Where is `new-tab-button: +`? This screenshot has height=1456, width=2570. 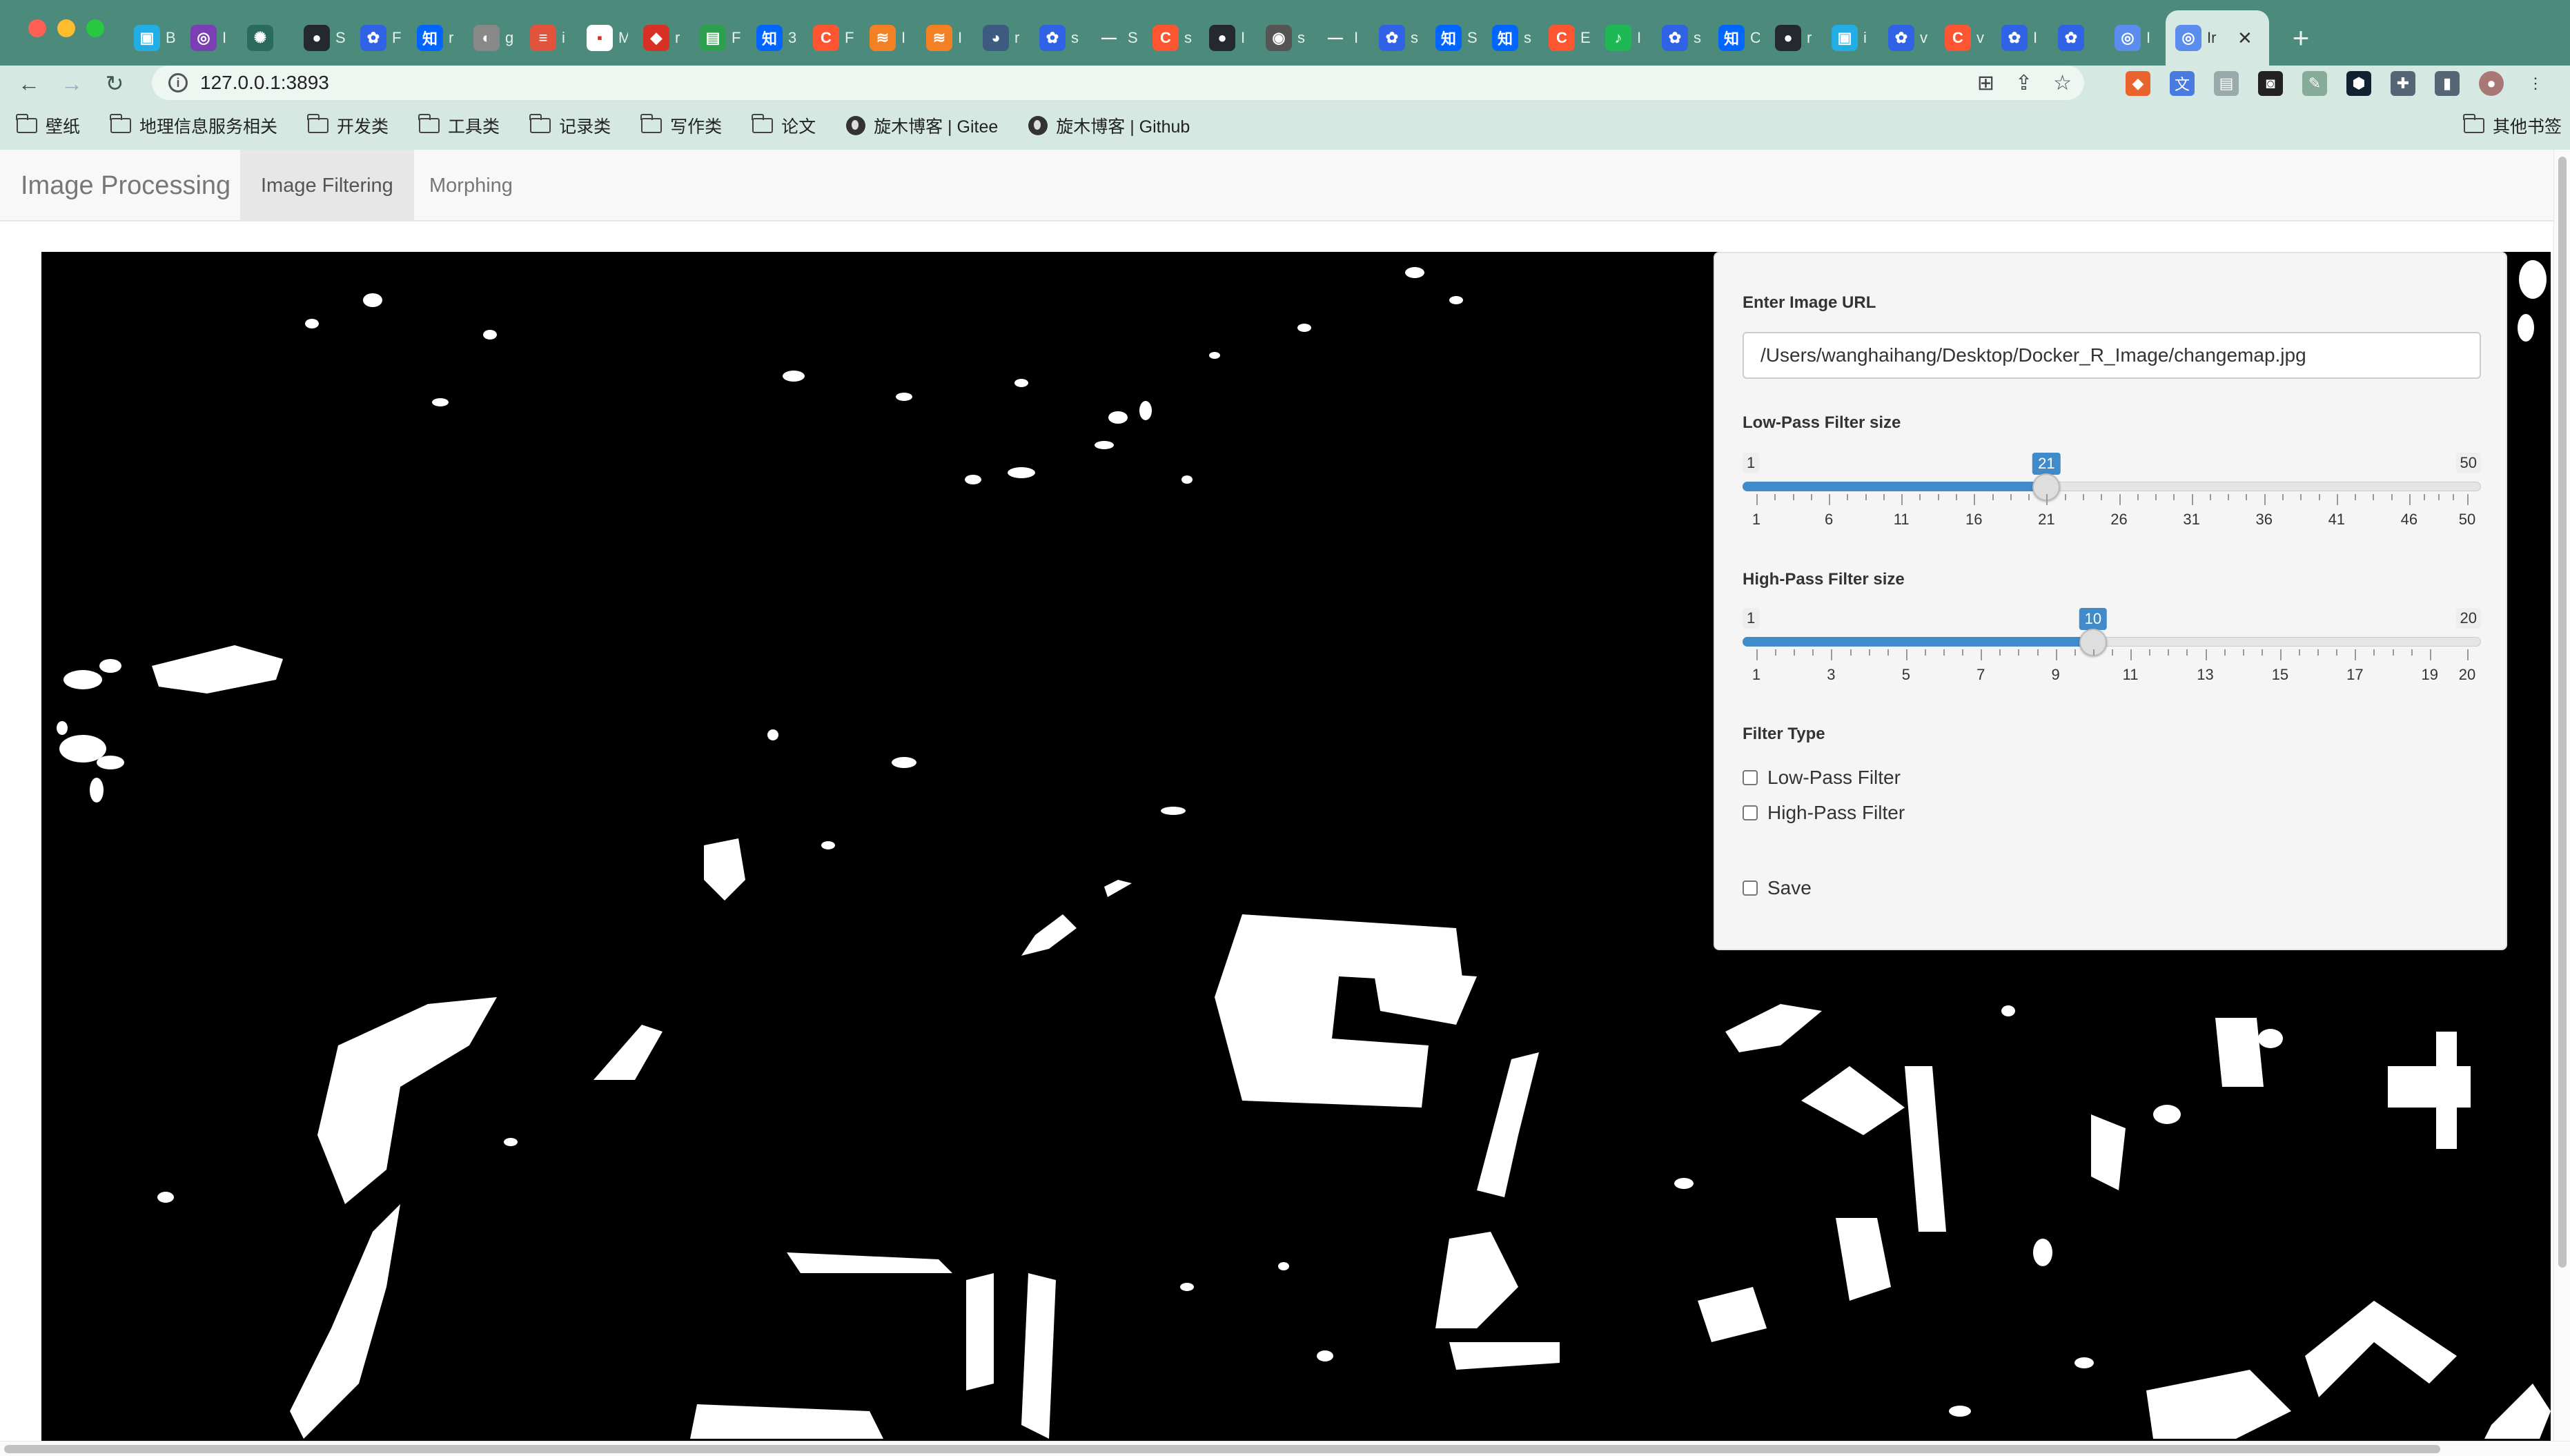 new-tab-button: + is located at coordinates (2300, 38).